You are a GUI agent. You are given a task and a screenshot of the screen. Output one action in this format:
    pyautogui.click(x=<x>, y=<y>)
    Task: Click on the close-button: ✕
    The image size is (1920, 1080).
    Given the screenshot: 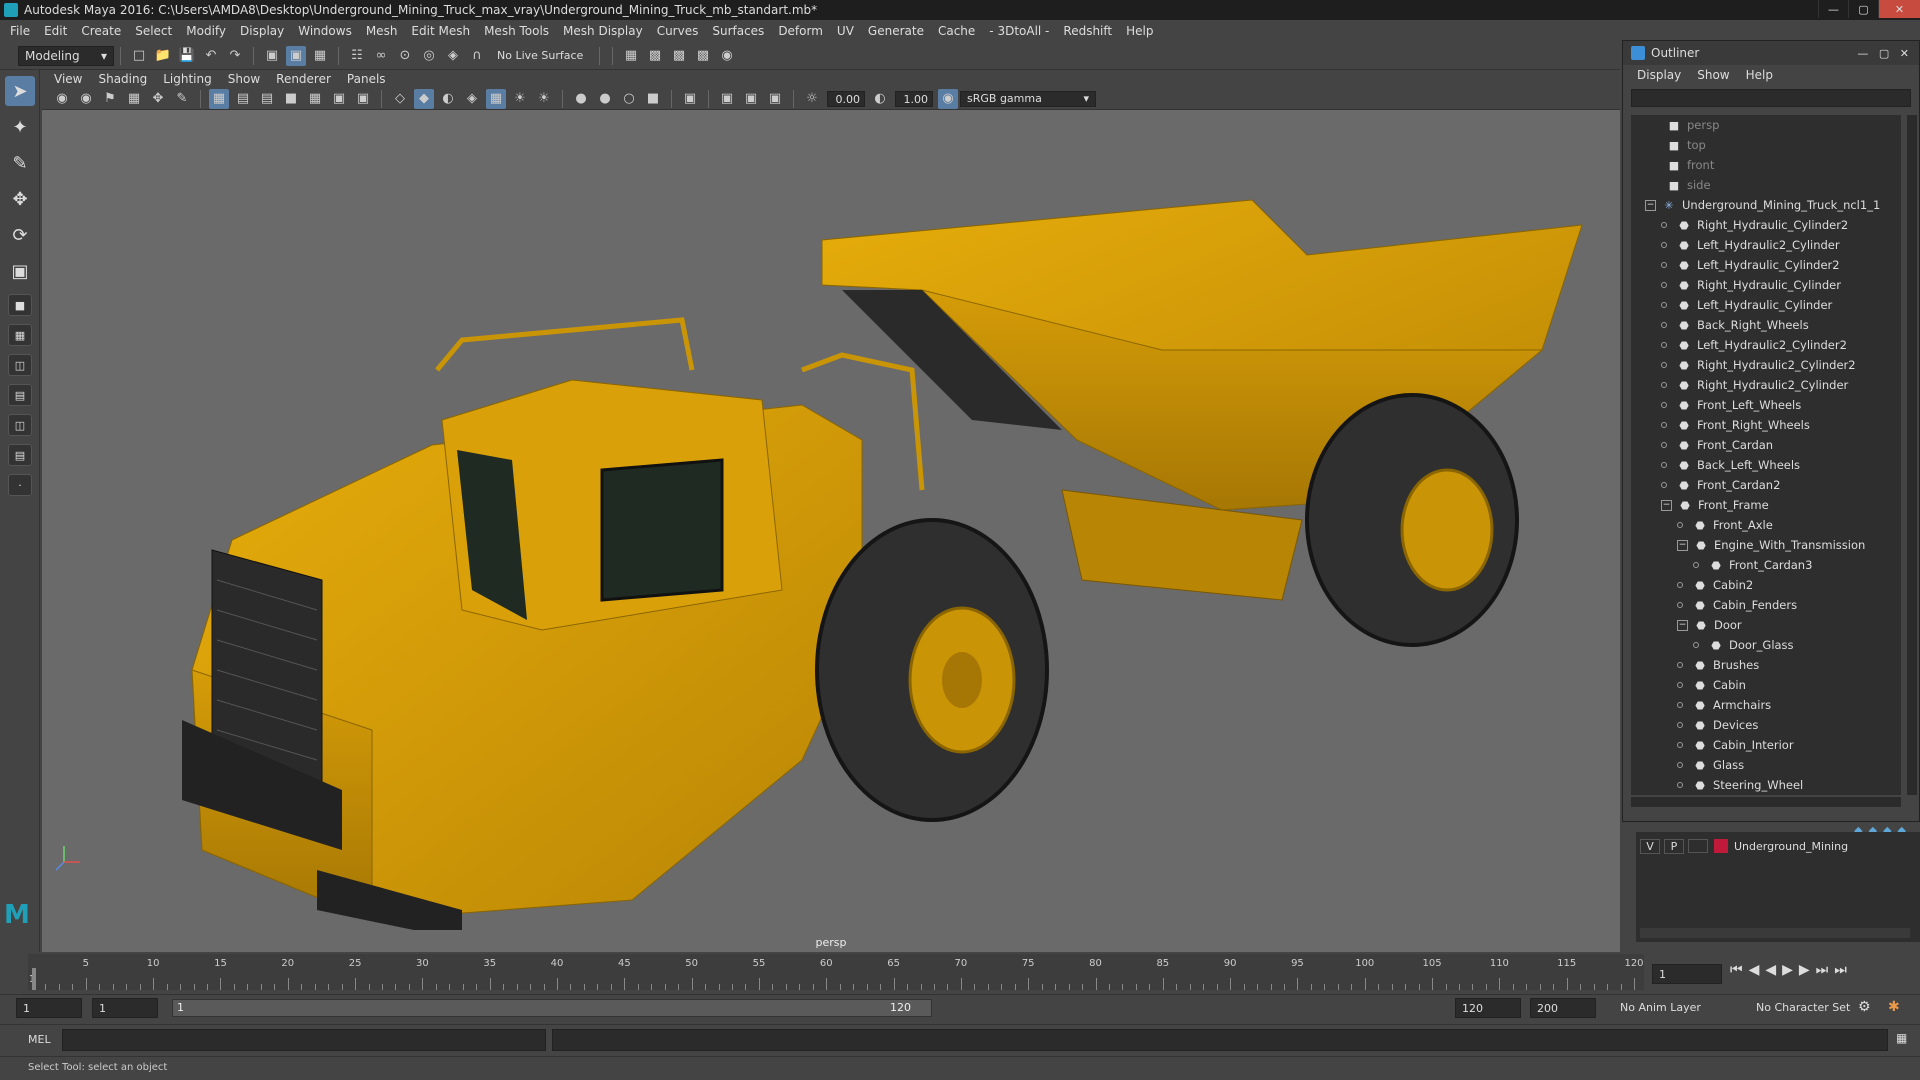 What is the action you would take?
    pyautogui.click(x=1899, y=9)
    